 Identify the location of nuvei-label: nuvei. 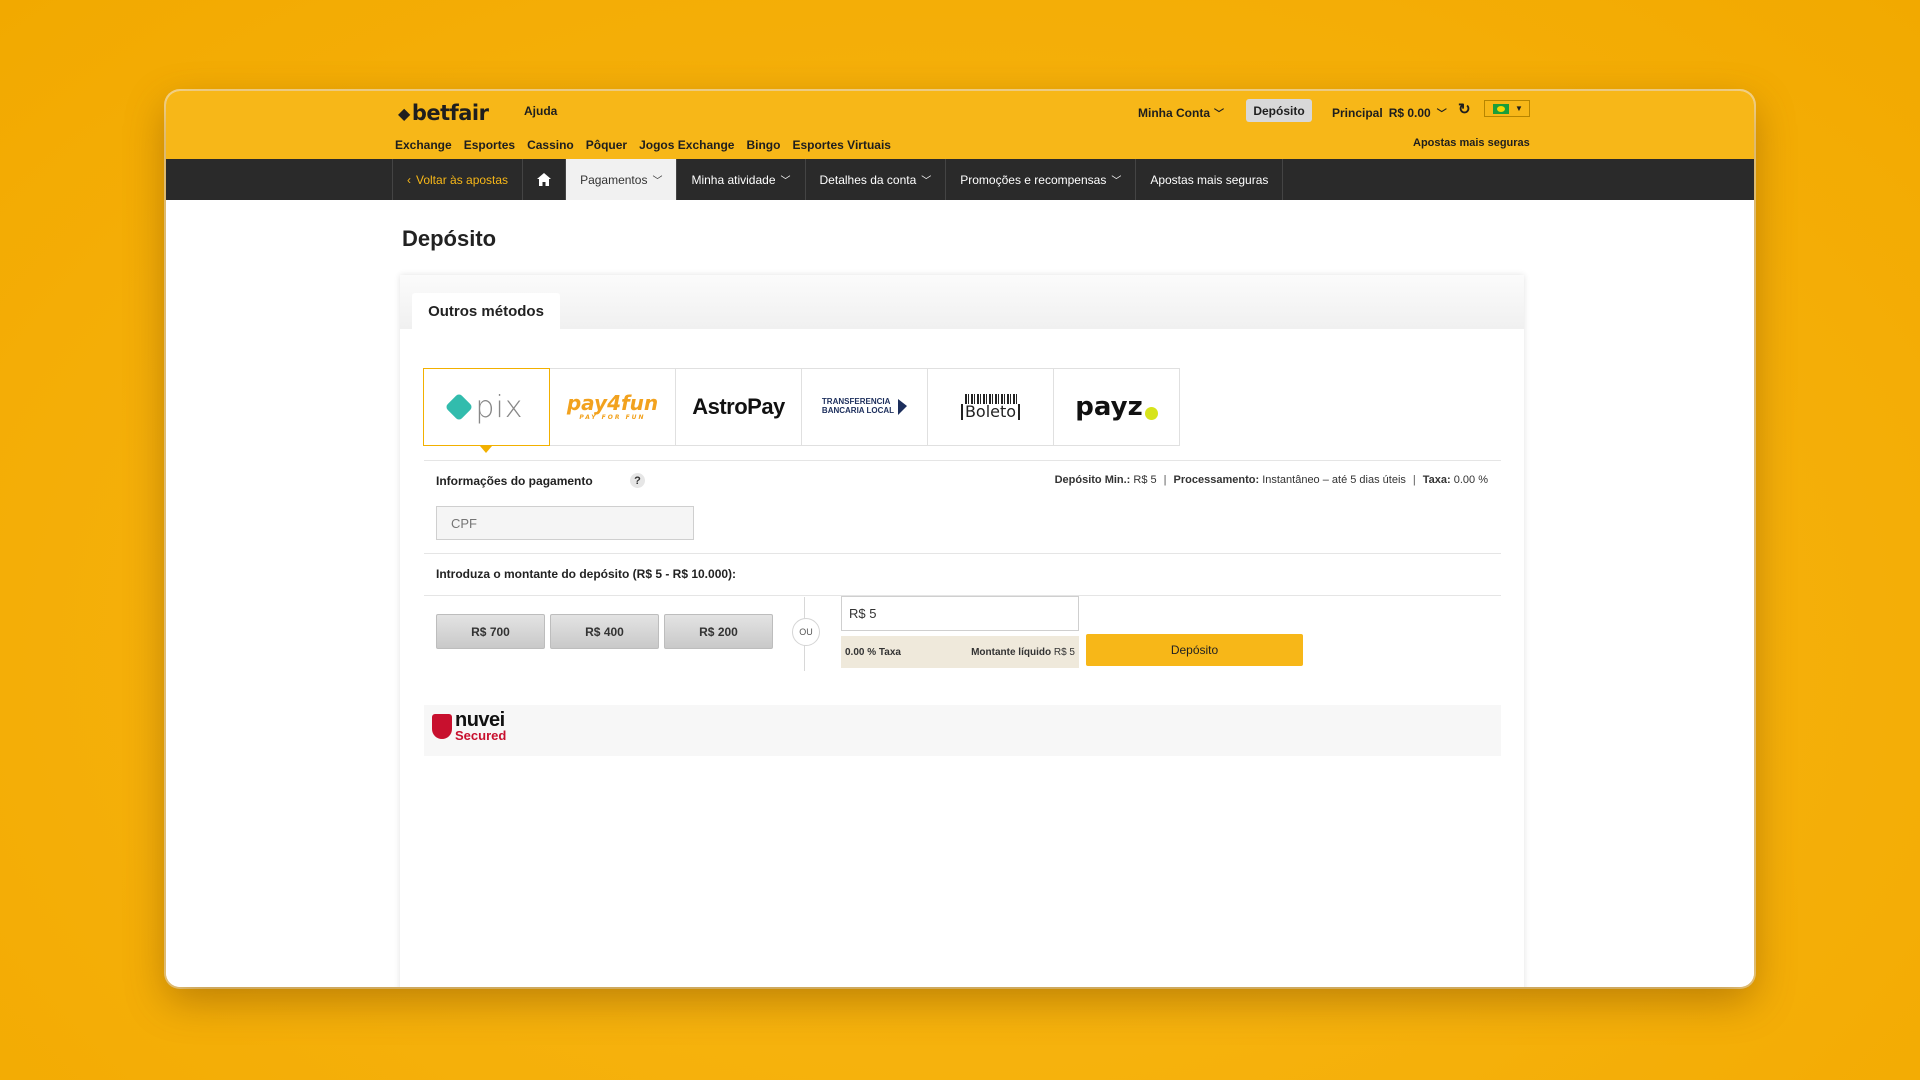
(480, 720).